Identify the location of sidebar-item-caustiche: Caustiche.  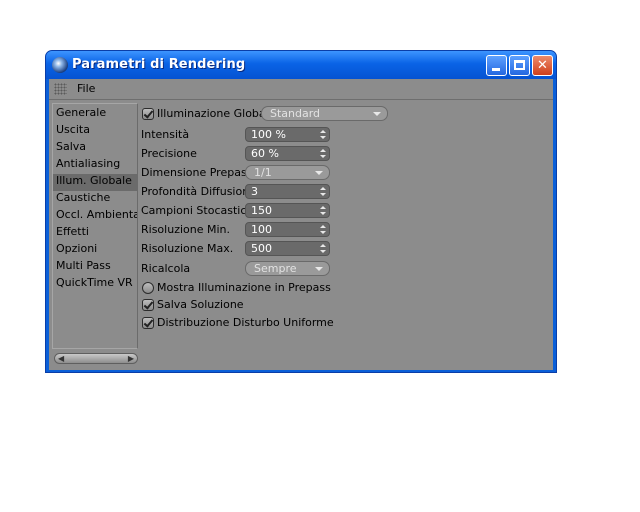
(95, 199).